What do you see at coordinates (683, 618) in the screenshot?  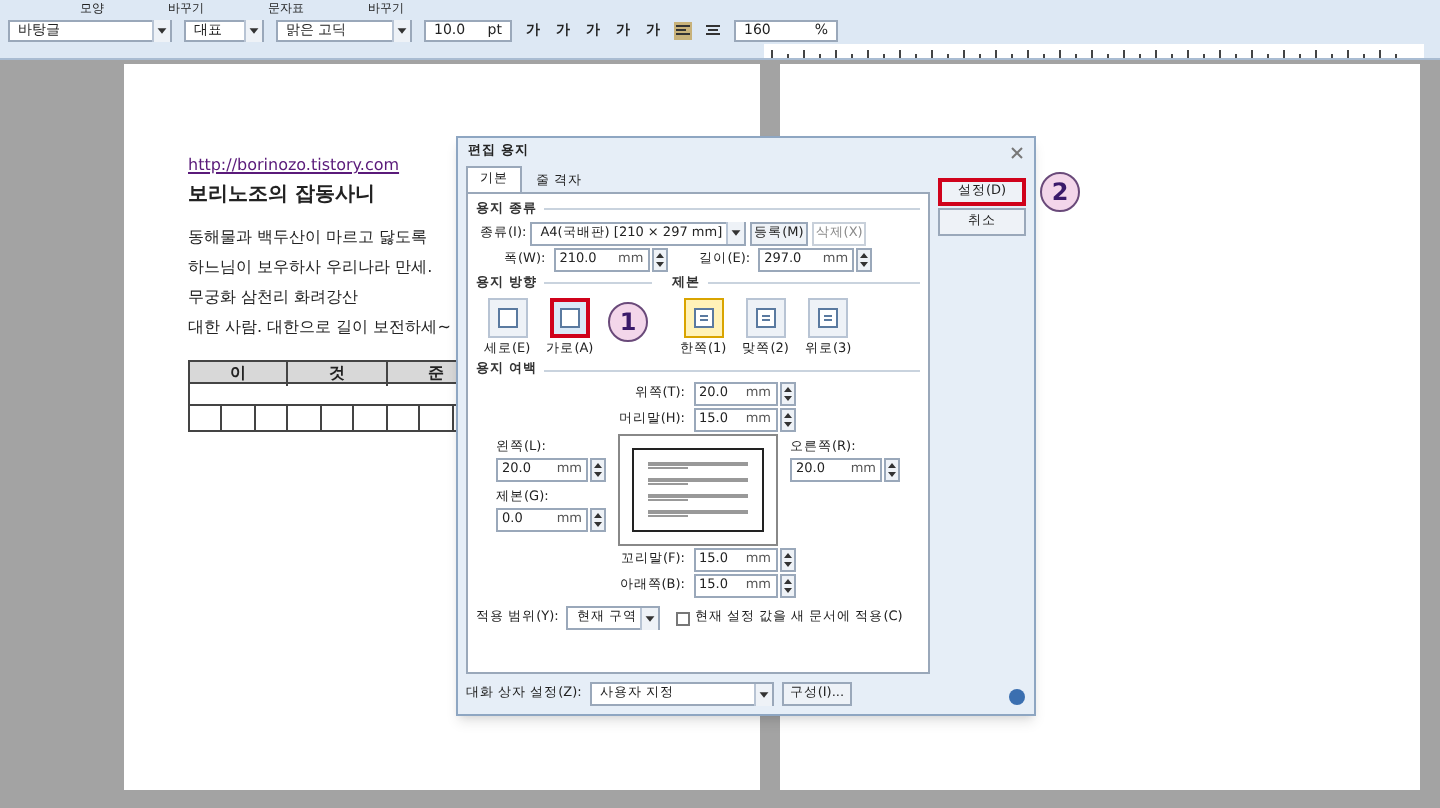 I see `checkbox` at bounding box center [683, 618].